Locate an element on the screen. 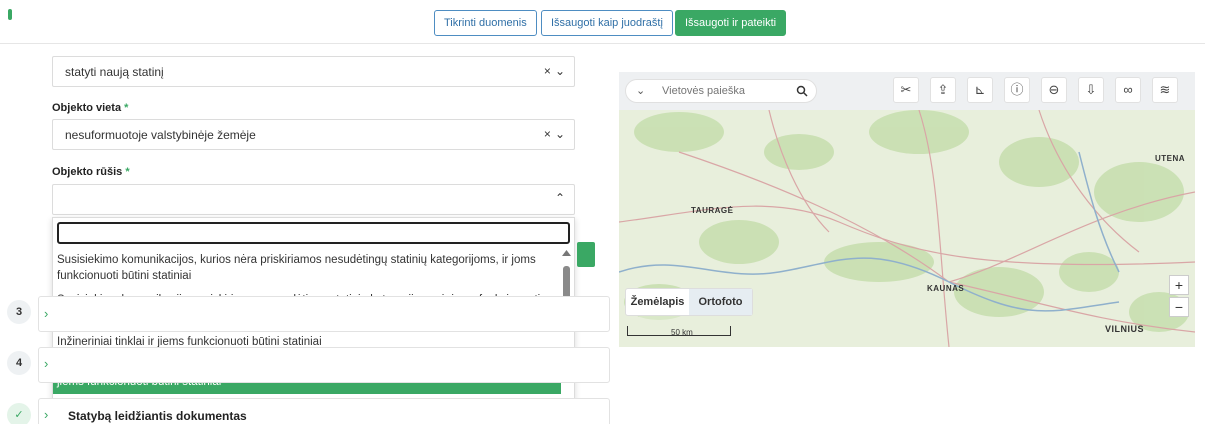  object-type-select: ⌃ is located at coordinates (313, 199).